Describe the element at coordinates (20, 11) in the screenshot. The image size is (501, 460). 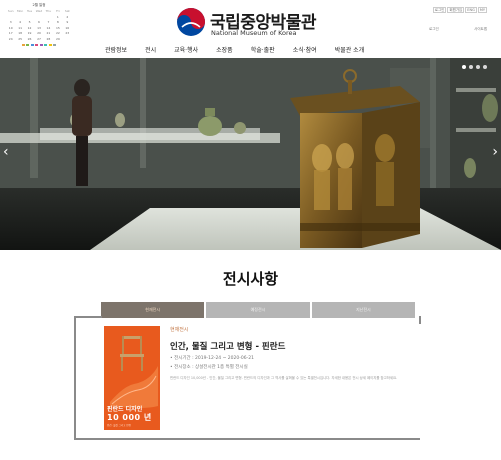
I see `calendar-weekday: Mon` at that location.